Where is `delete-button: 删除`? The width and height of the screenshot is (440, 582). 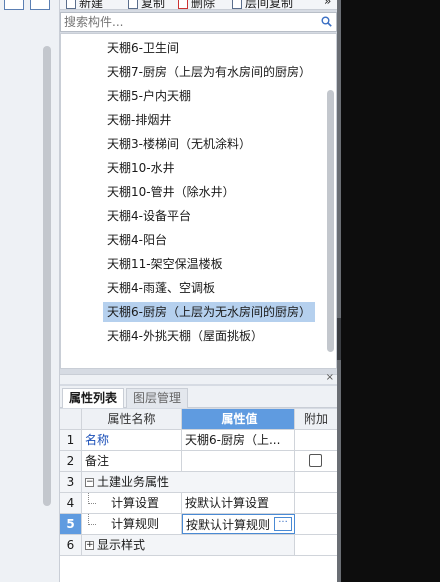
delete-button: 删除 is located at coordinates (196, 4).